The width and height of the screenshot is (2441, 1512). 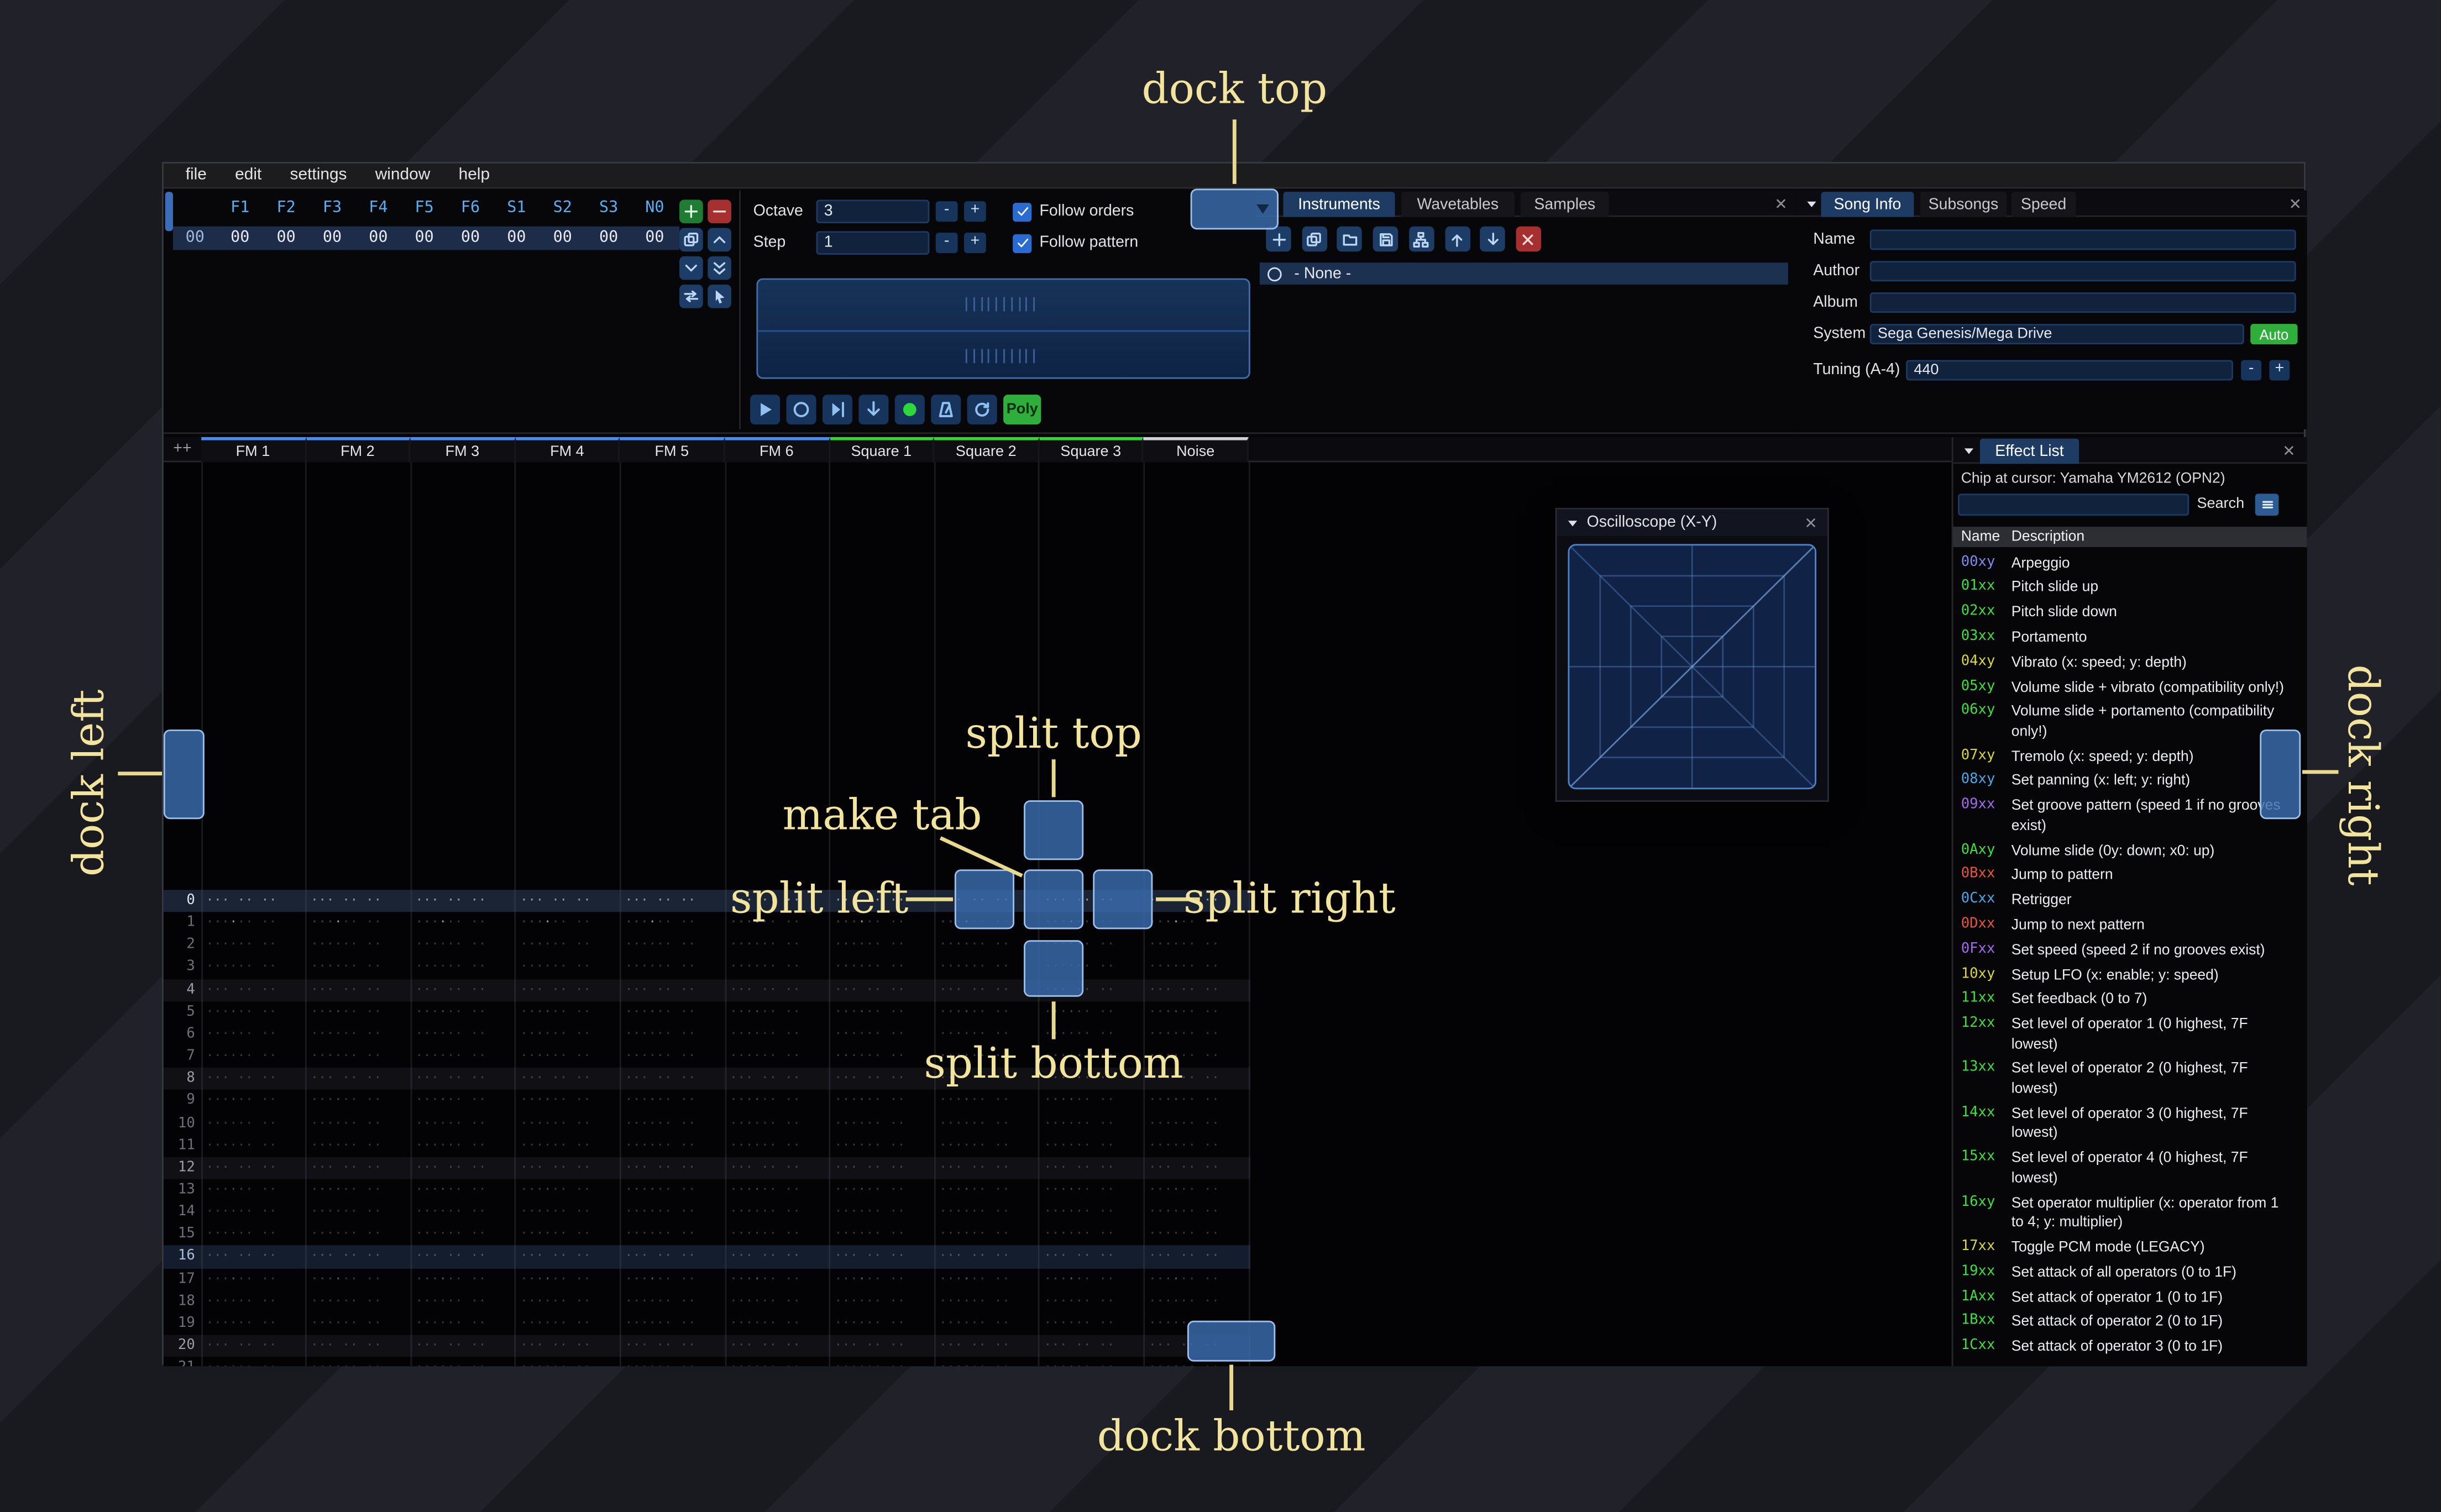 What do you see at coordinates (1022, 212) in the screenshot?
I see `follow-orders-checkbox` at bounding box center [1022, 212].